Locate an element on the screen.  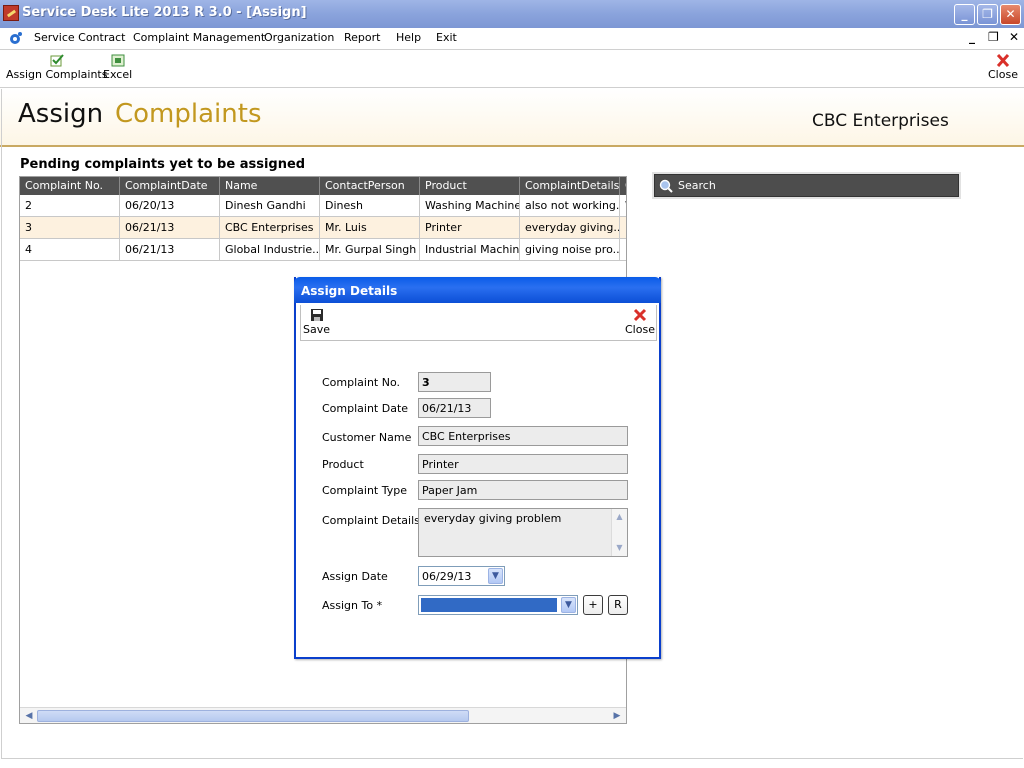
dialog-toolbar: Save Close is located at coordinates (478, 323).